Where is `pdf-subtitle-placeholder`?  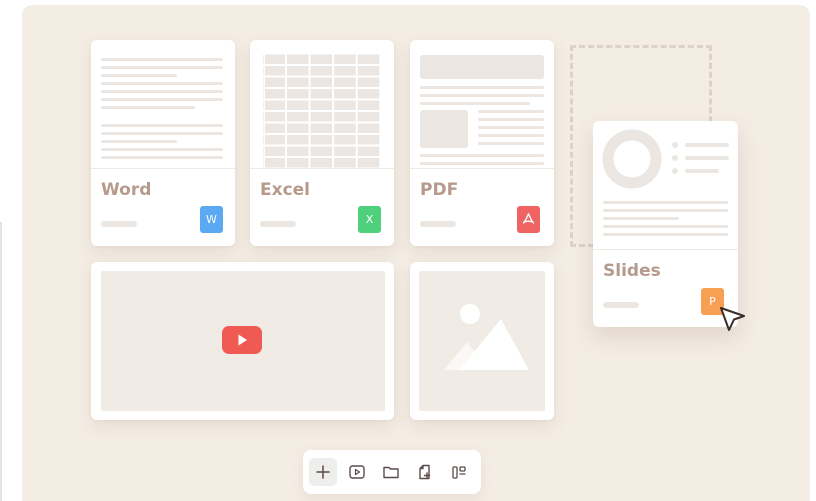
pdf-subtitle-placeholder is located at coordinates (438, 224).